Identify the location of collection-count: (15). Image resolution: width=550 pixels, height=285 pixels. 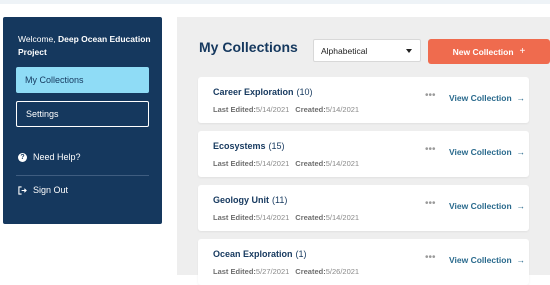
(276, 146).